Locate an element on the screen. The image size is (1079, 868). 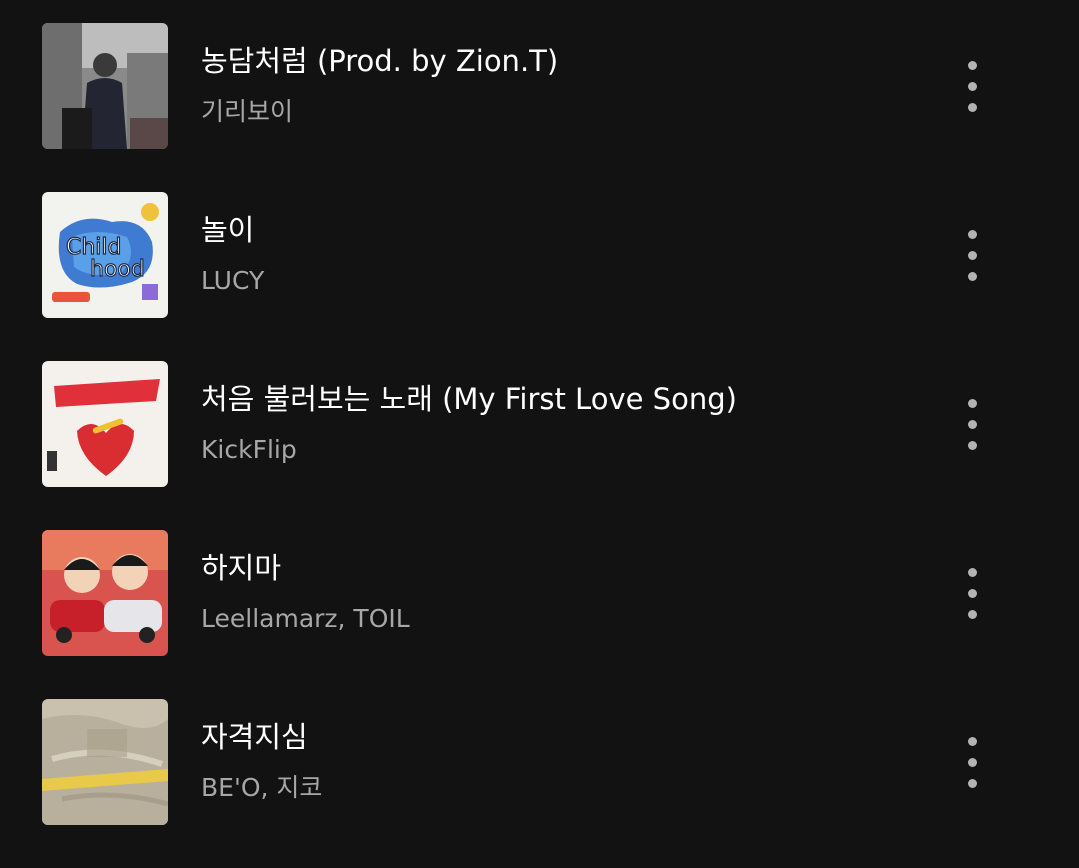
svg-text: hood is located at coordinates (117, 269).